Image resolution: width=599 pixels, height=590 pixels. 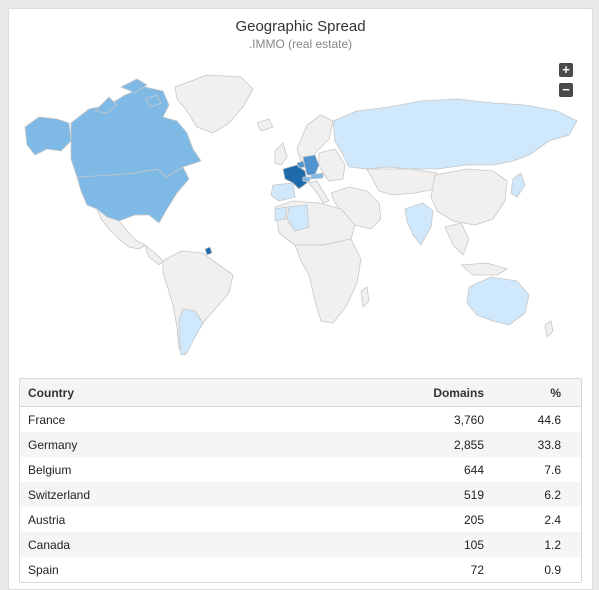 What do you see at coordinates (365, 297) in the screenshot?
I see `region-madagascar` at bounding box center [365, 297].